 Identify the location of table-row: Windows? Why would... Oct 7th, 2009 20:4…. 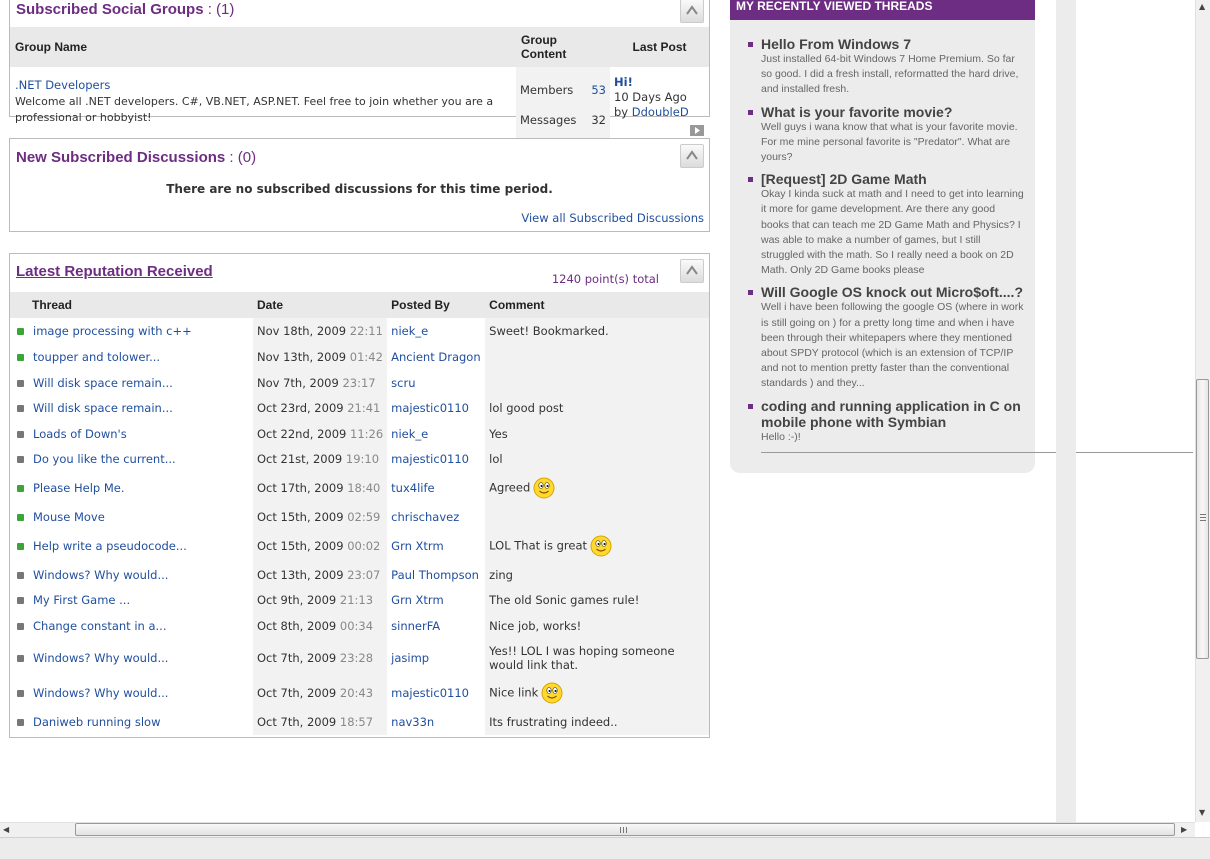
(359, 693).